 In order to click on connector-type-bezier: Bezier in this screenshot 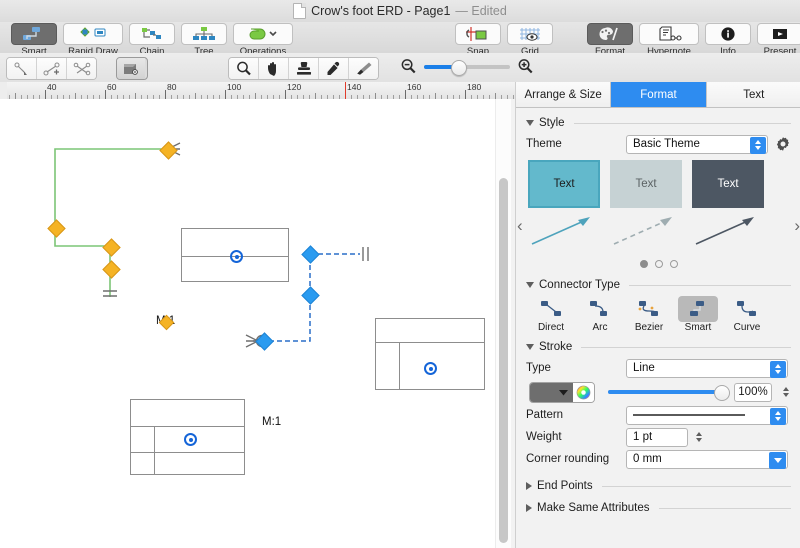, I will do `click(649, 314)`.